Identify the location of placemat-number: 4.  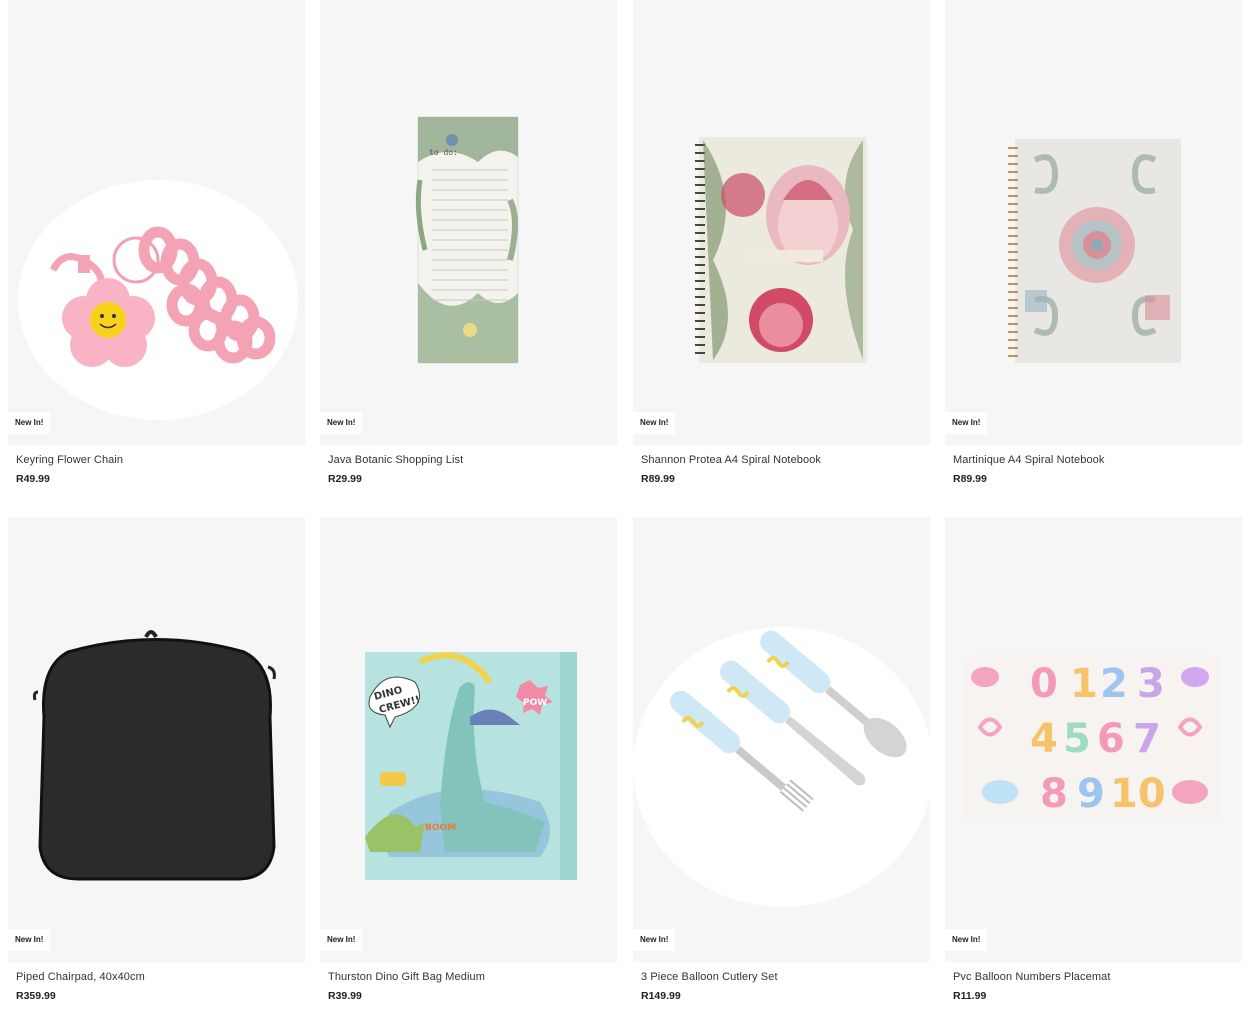
(1044, 739).